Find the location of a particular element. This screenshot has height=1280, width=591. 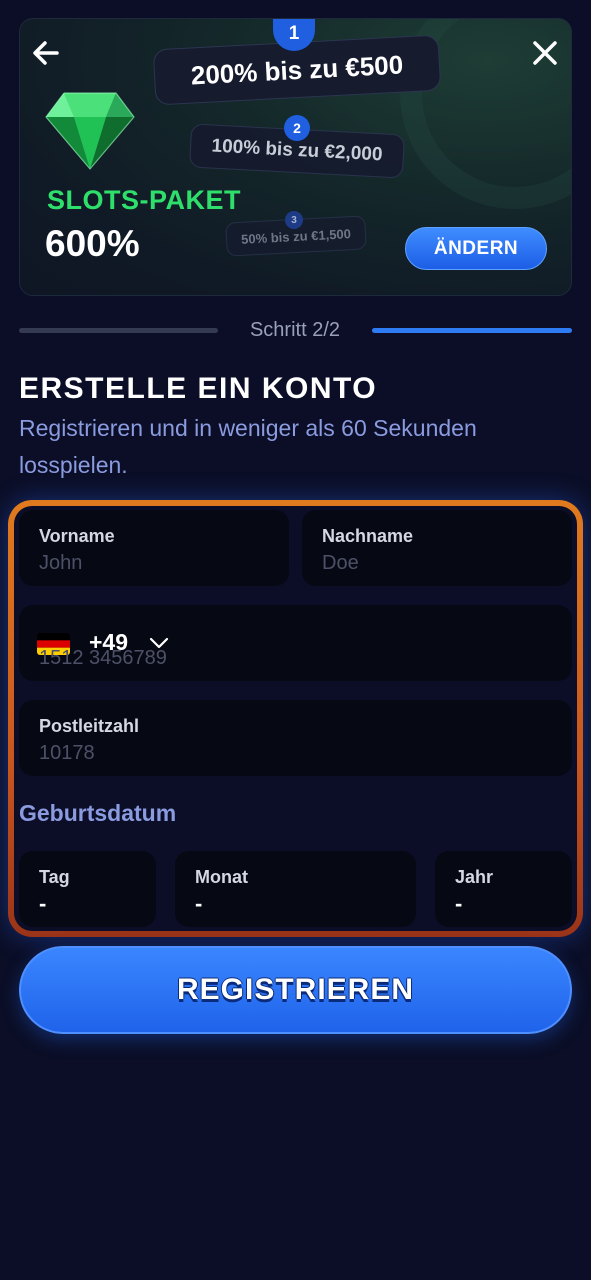

register-button: REGISTRIEREN is located at coordinates (295, 990).